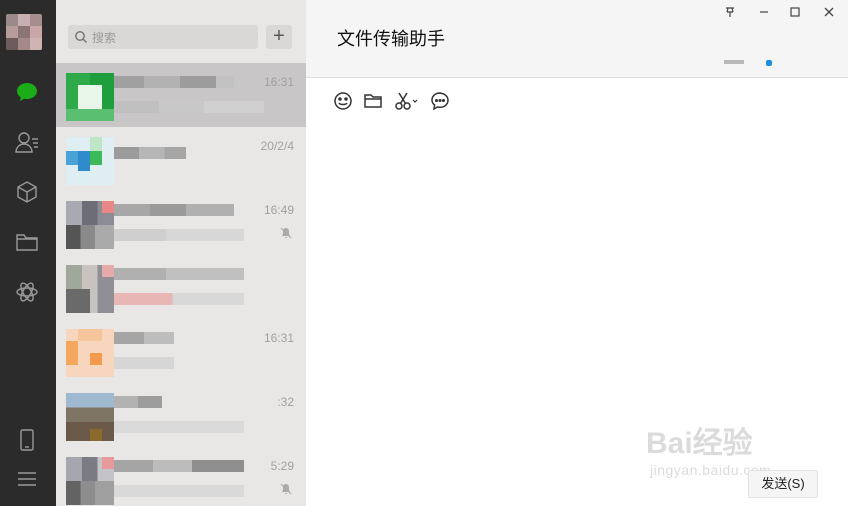 This screenshot has height=506, width=848. What do you see at coordinates (577, 69) in the screenshot?
I see `message-area` at bounding box center [577, 69].